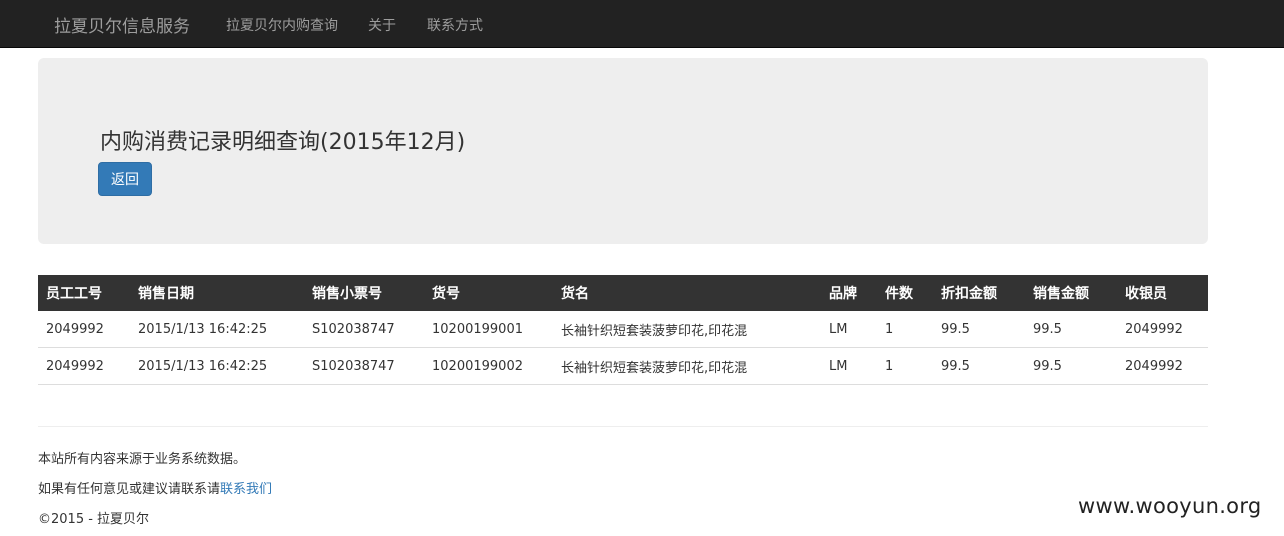  What do you see at coordinates (455, 25) in the screenshot?
I see `nav-link-contact: 联系方式` at bounding box center [455, 25].